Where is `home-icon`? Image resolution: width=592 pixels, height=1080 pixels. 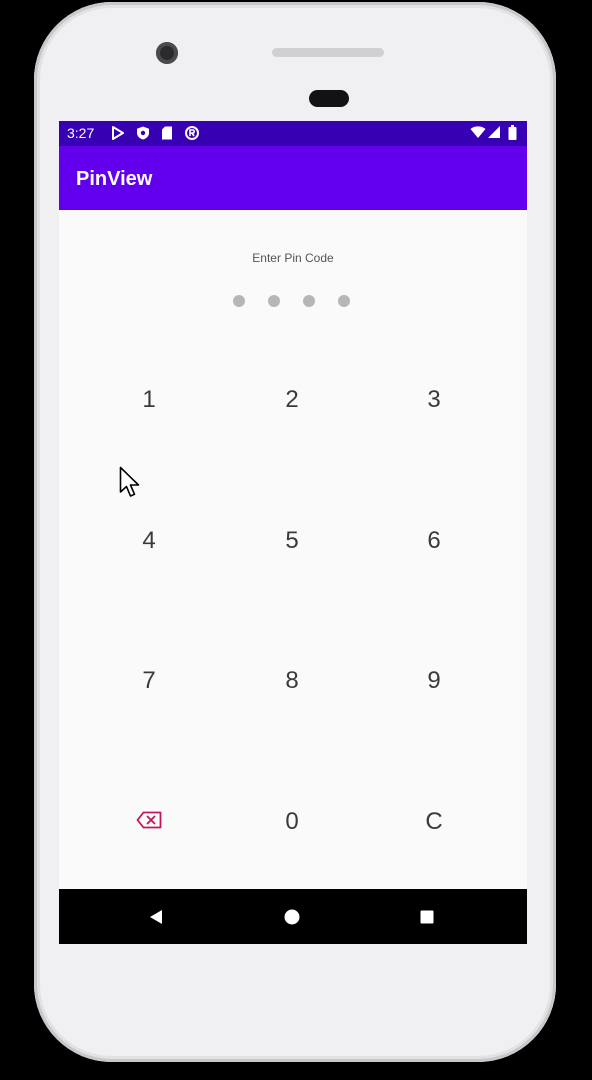 home-icon is located at coordinates (292, 917).